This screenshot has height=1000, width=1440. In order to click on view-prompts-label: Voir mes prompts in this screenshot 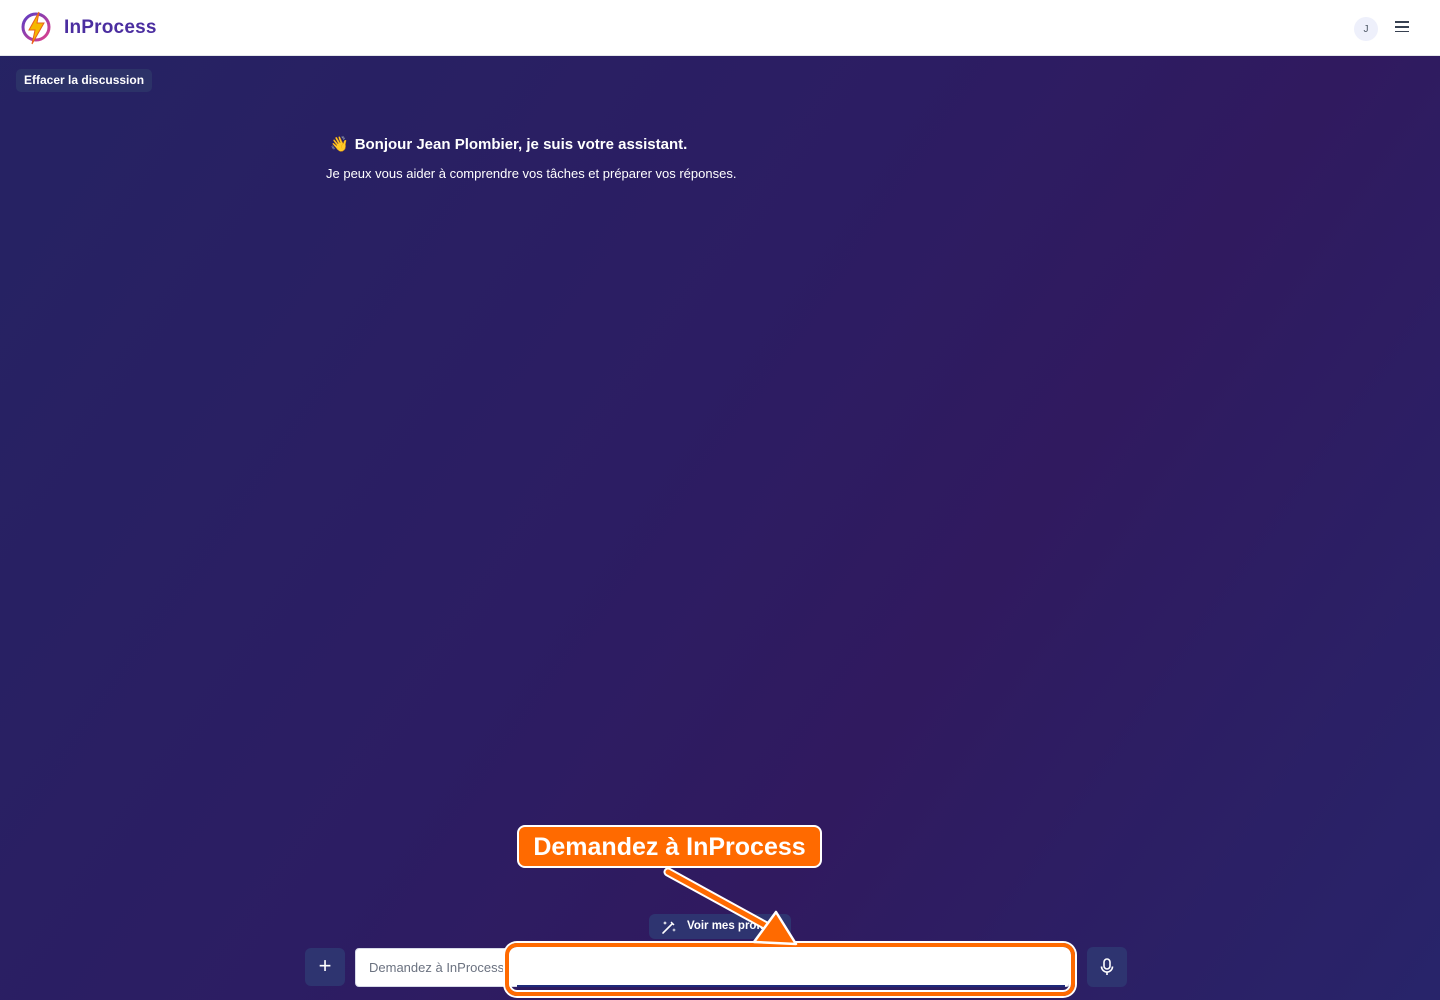, I will do `click(735, 926)`.